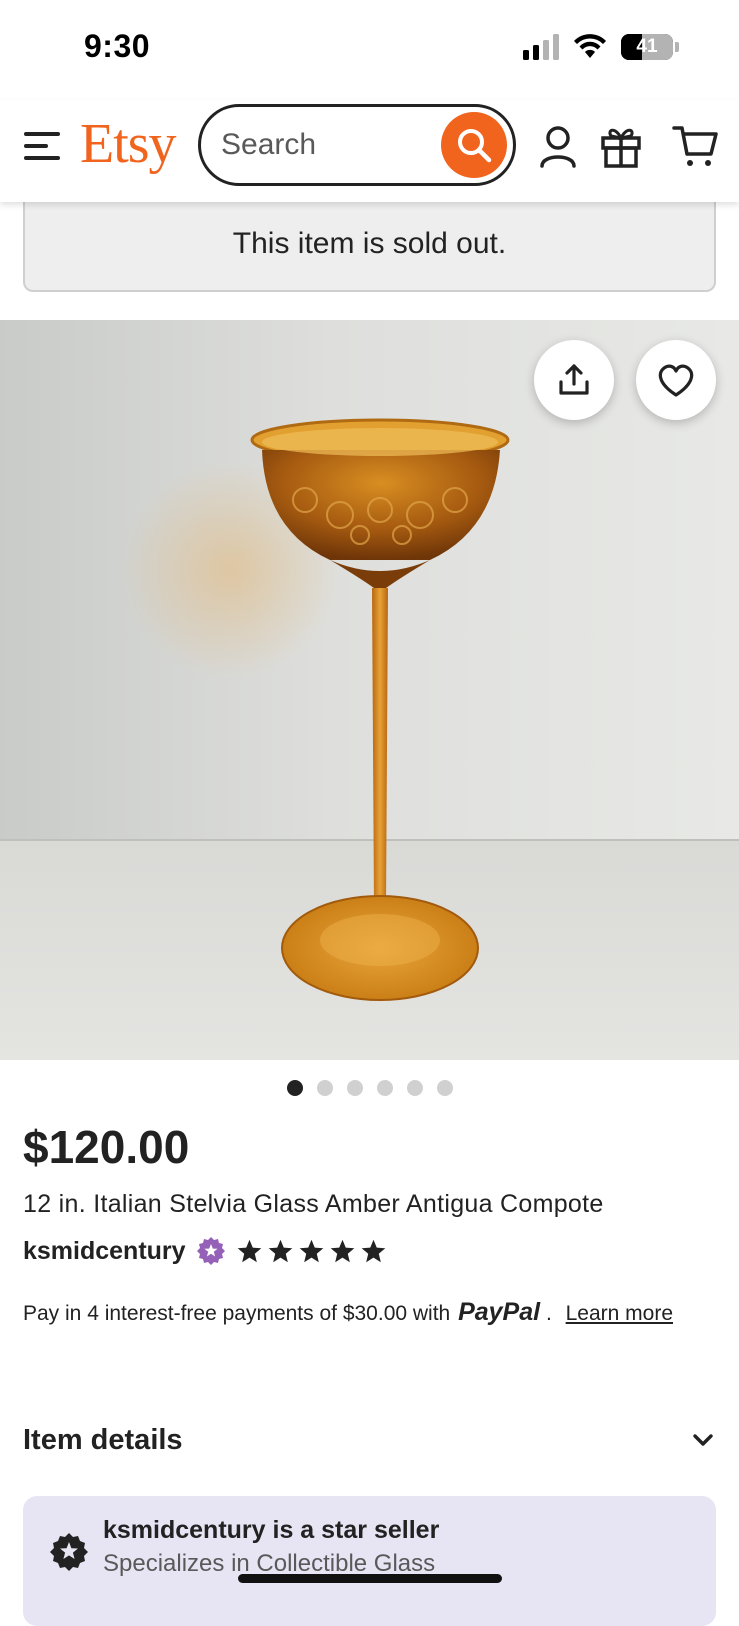 This screenshot has width=739, height=1626. What do you see at coordinates (558, 146) in the screenshot?
I see `account-icon` at bounding box center [558, 146].